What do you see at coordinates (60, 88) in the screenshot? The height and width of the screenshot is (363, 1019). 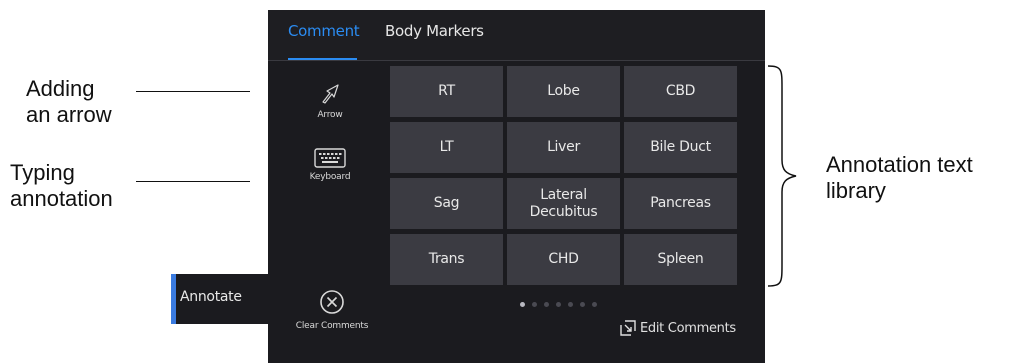 I see `callout-text: Adding` at bounding box center [60, 88].